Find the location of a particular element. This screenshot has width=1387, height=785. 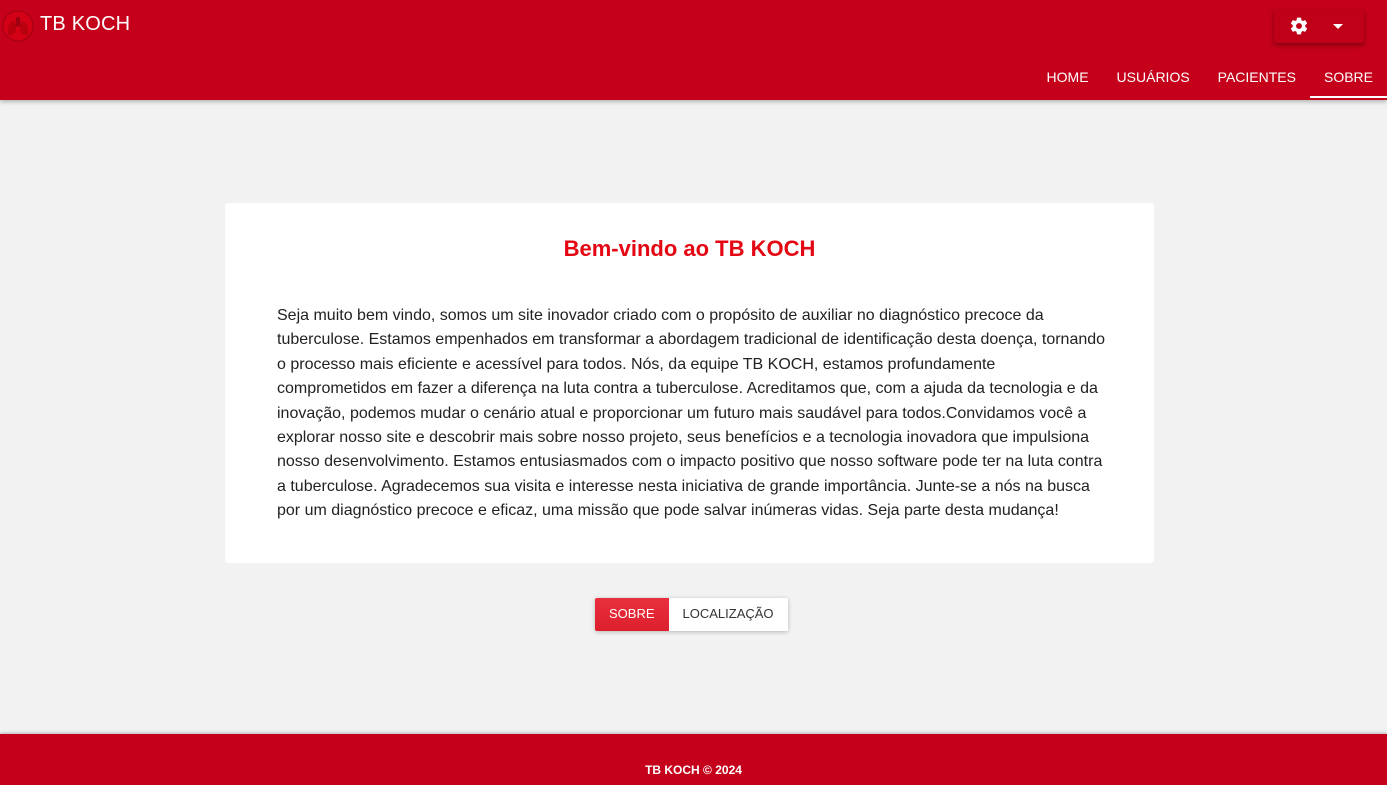

page-footer: TB KOCH © 2024 is located at coordinates (693, 759).